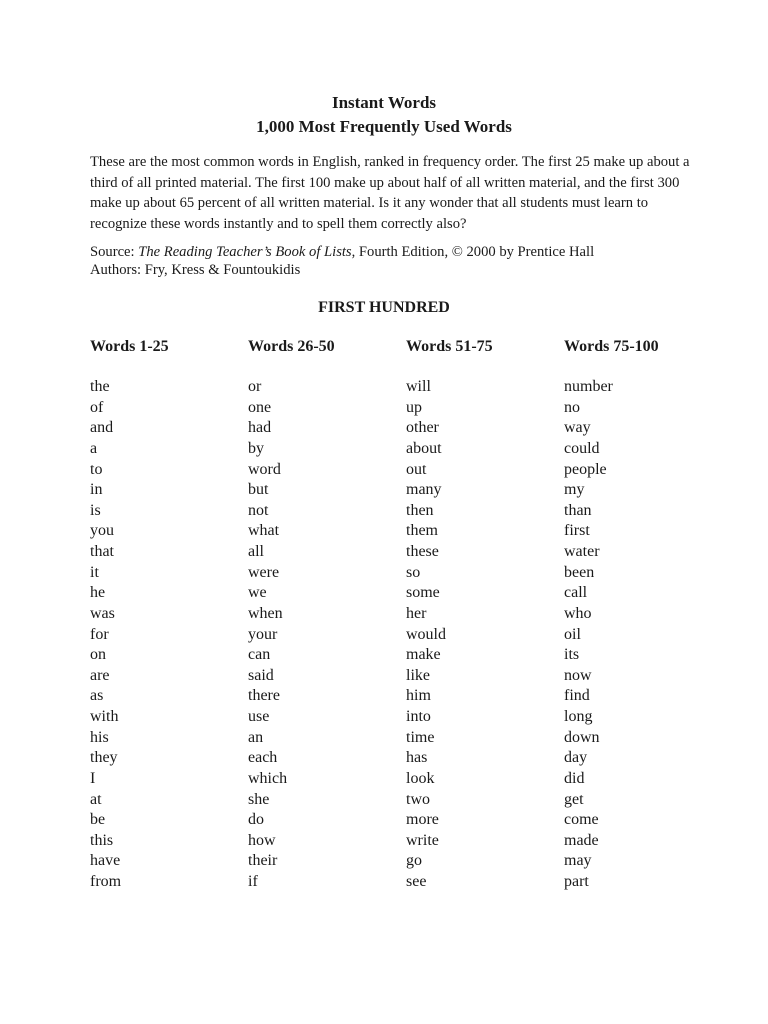  Describe the element at coordinates (97, 696) in the screenshot. I see `word-item: as` at that location.